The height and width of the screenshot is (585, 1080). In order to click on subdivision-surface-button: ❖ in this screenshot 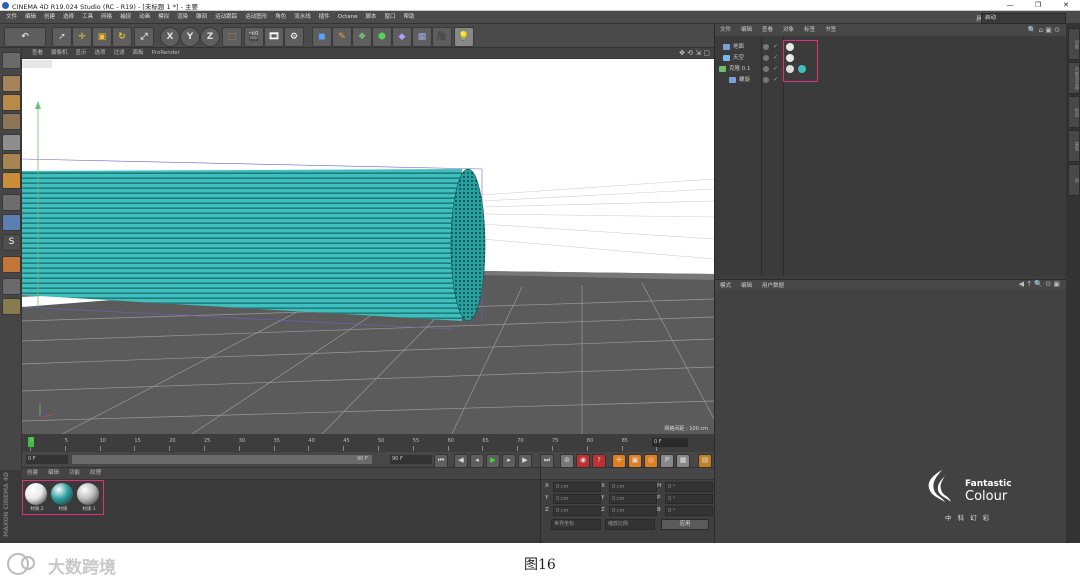, I will do `click(362, 37)`.